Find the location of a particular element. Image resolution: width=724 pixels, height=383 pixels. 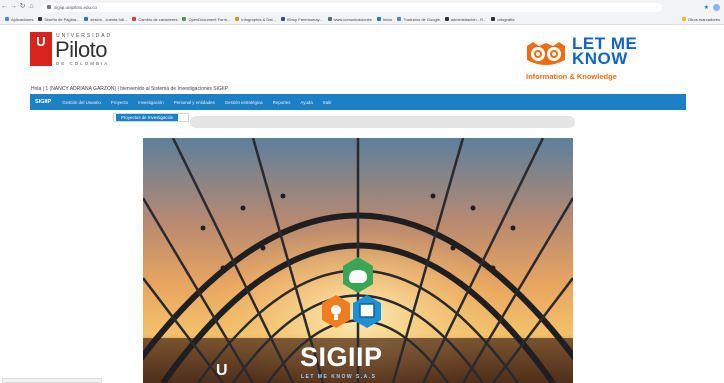

navbar-brand: SIGIIP is located at coordinates (43, 102).